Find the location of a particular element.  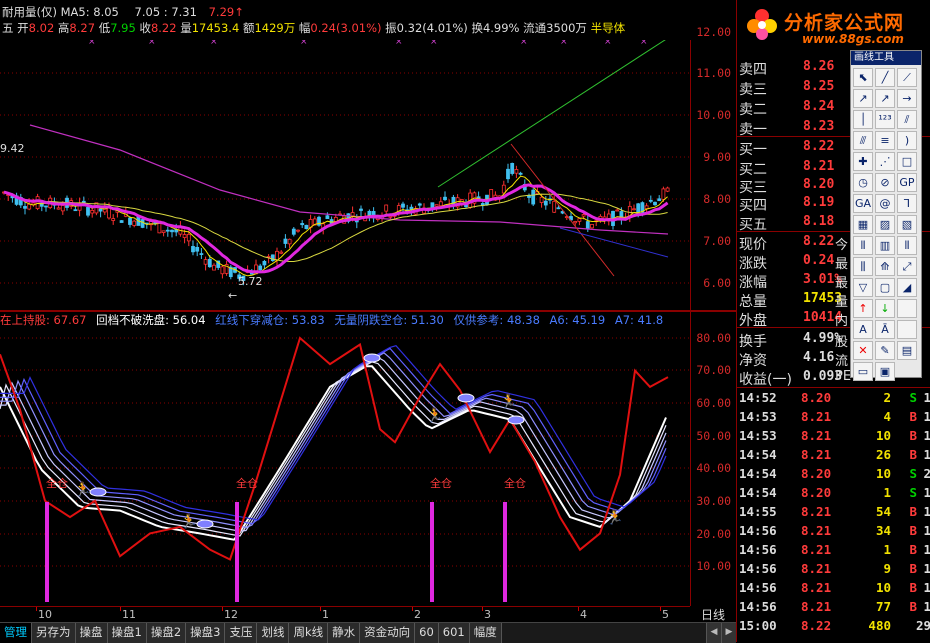

cursor-icon: ⬉ is located at coordinates (863, 77).